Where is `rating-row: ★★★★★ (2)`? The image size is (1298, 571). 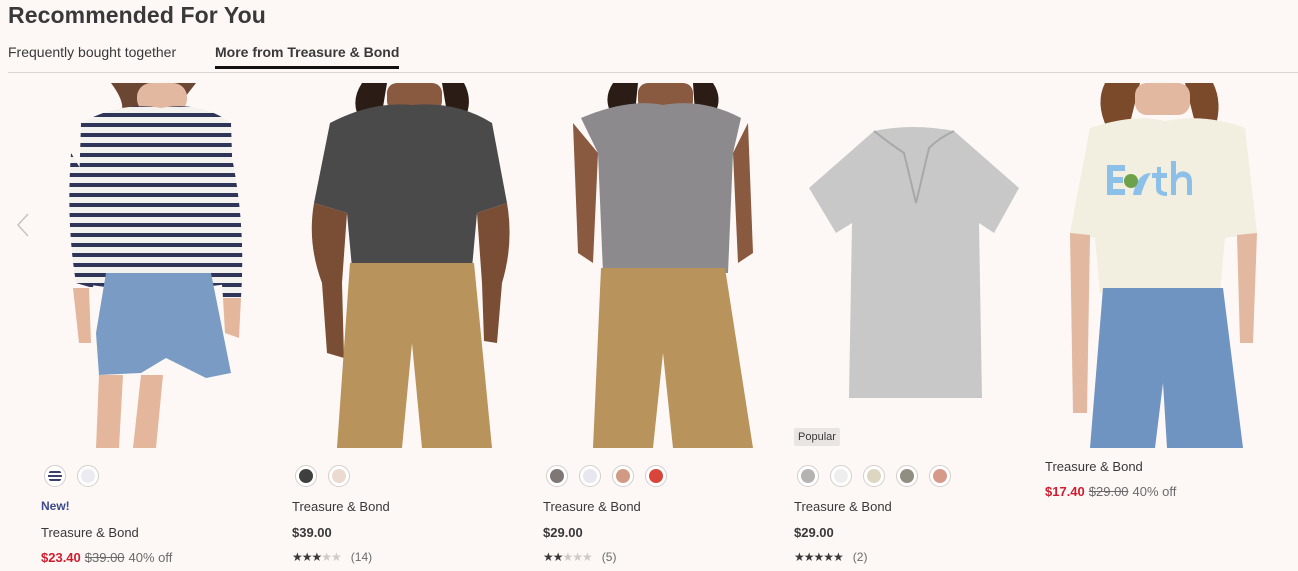 rating-row: ★★★★★ (2) is located at coordinates (830, 557).